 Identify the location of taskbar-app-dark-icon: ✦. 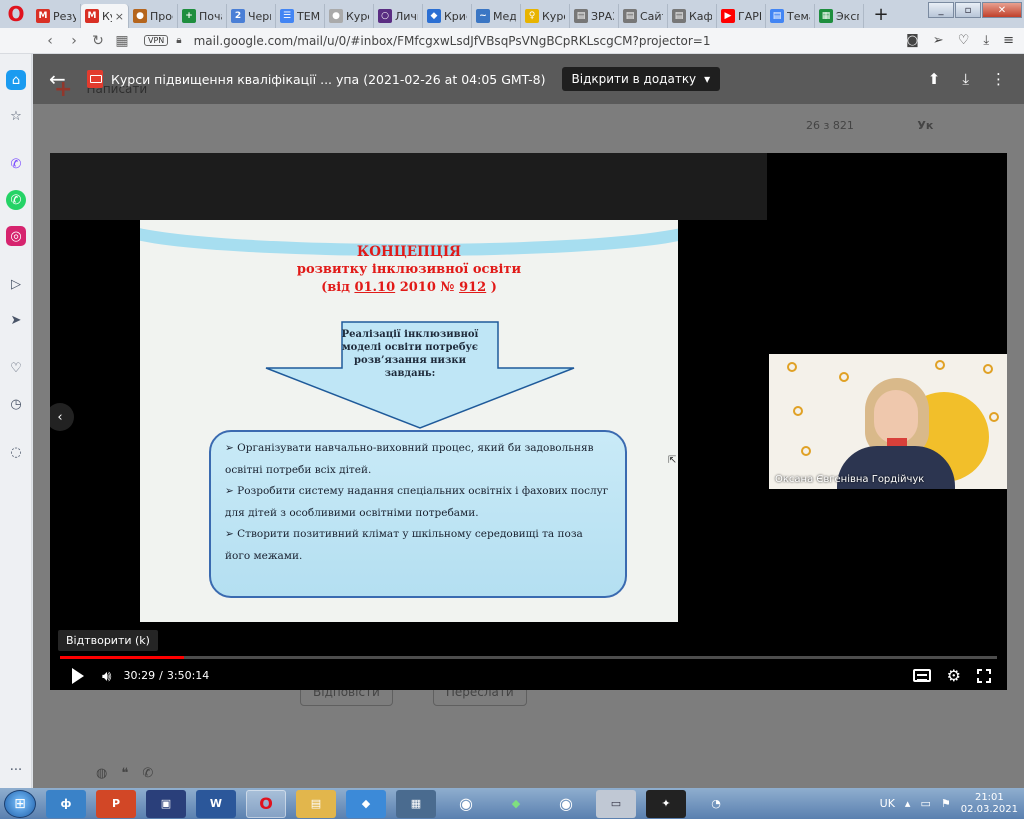
(666, 803).